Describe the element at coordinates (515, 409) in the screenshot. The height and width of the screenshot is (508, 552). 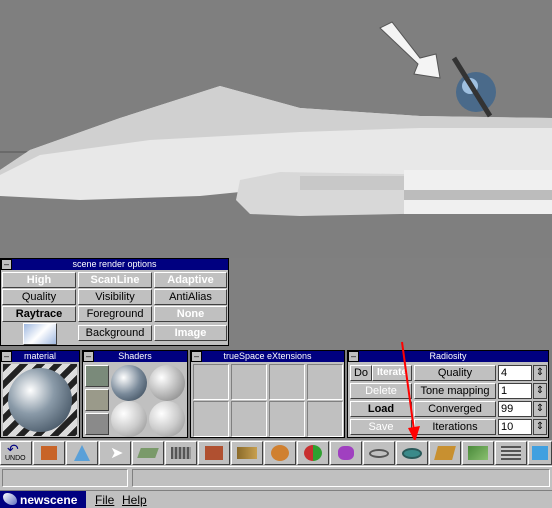
I see `converged-value: 99` at that location.